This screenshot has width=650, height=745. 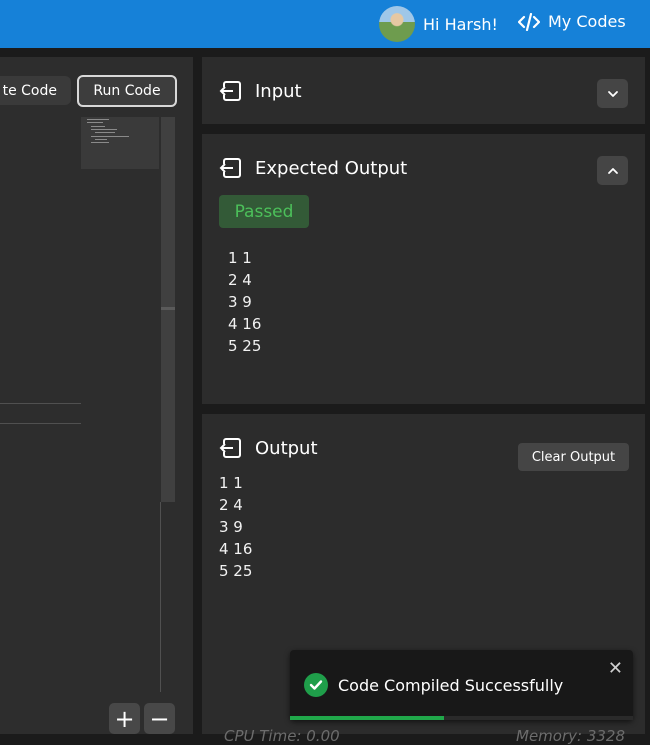 What do you see at coordinates (282, 736) in the screenshot?
I see `cpu-time: CPU Time: 0.00` at bounding box center [282, 736].